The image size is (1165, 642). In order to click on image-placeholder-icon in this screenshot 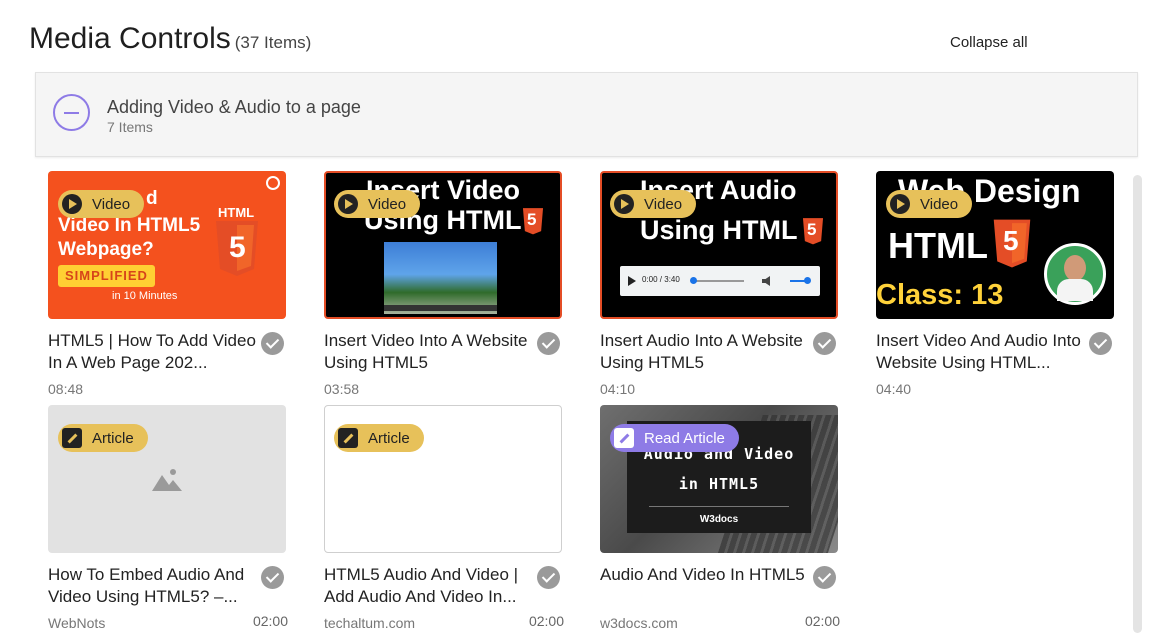, I will do `click(167, 480)`.